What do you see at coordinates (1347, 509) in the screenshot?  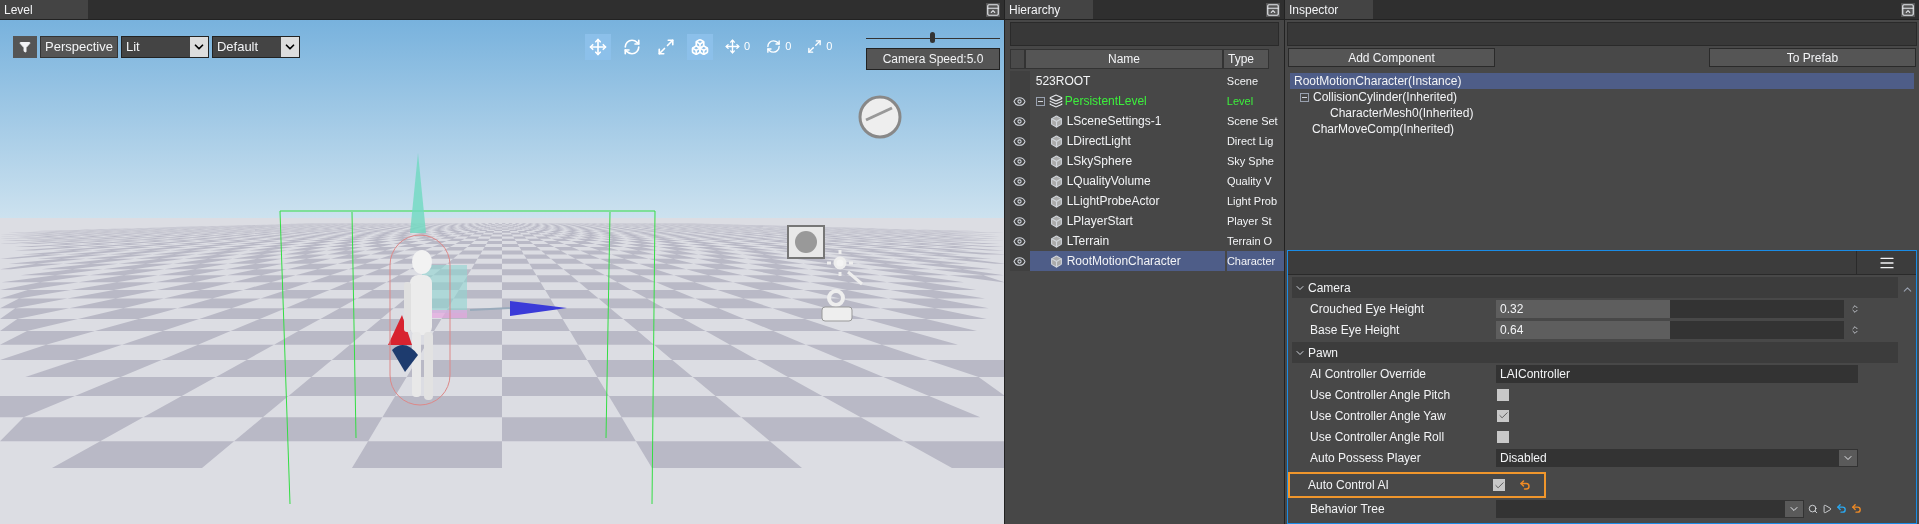 I see `property-label: Behavior Tree` at bounding box center [1347, 509].